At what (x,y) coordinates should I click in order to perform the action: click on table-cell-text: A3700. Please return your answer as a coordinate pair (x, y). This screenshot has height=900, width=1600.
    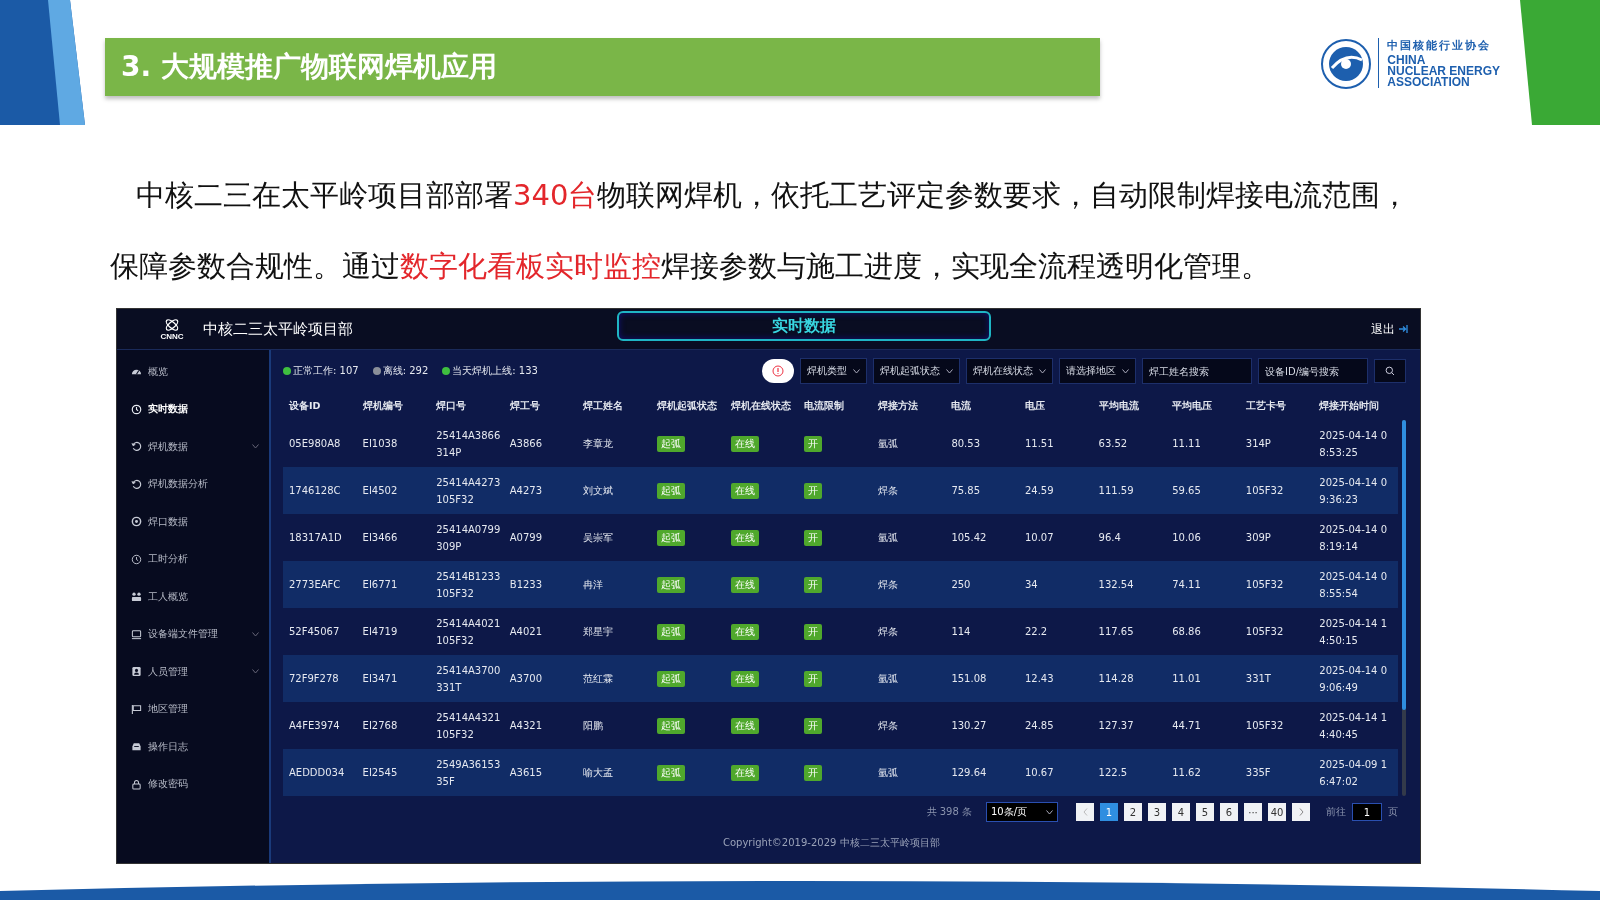
    Looking at the image, I should click on (526, 679).